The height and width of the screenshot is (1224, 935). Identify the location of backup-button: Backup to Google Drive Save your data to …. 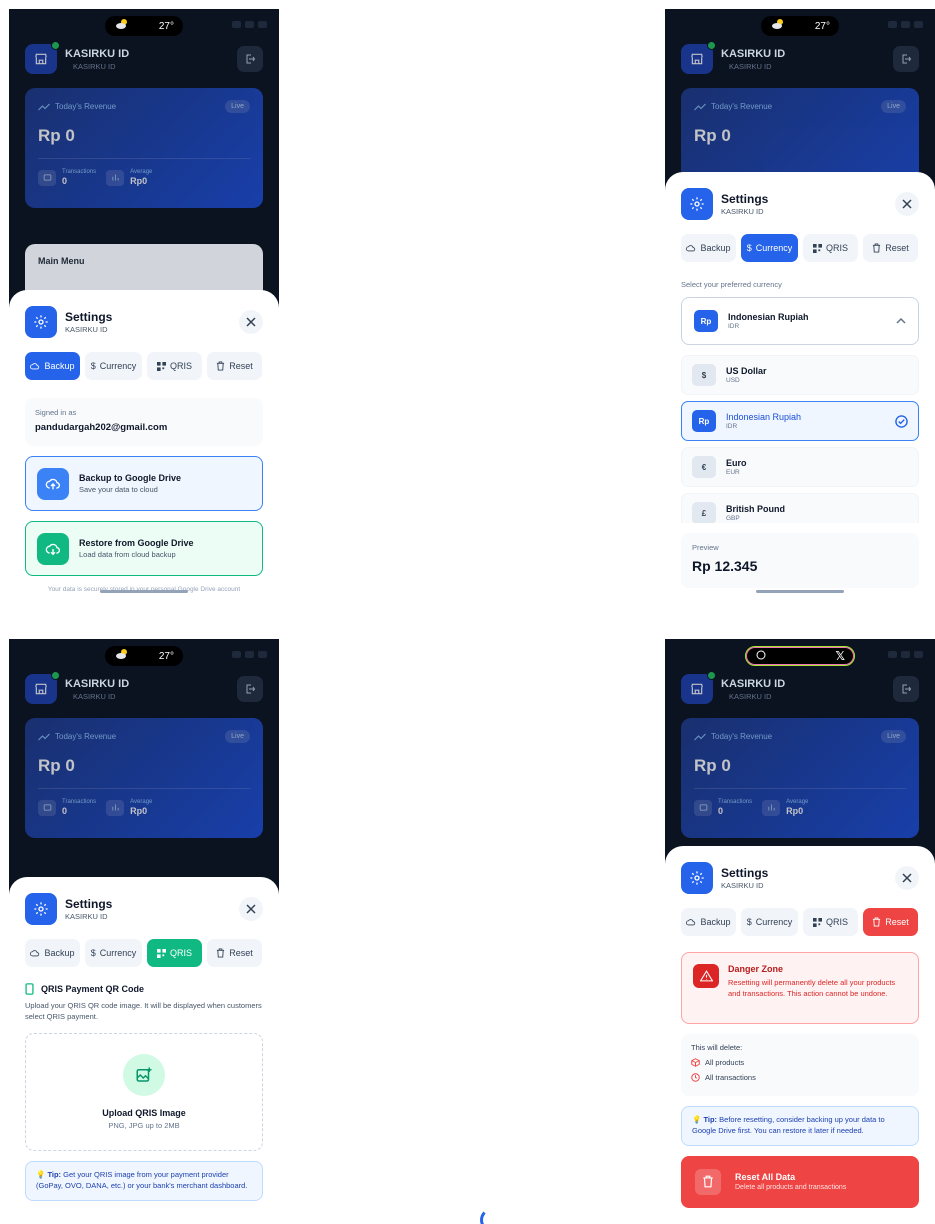
(144, 483).